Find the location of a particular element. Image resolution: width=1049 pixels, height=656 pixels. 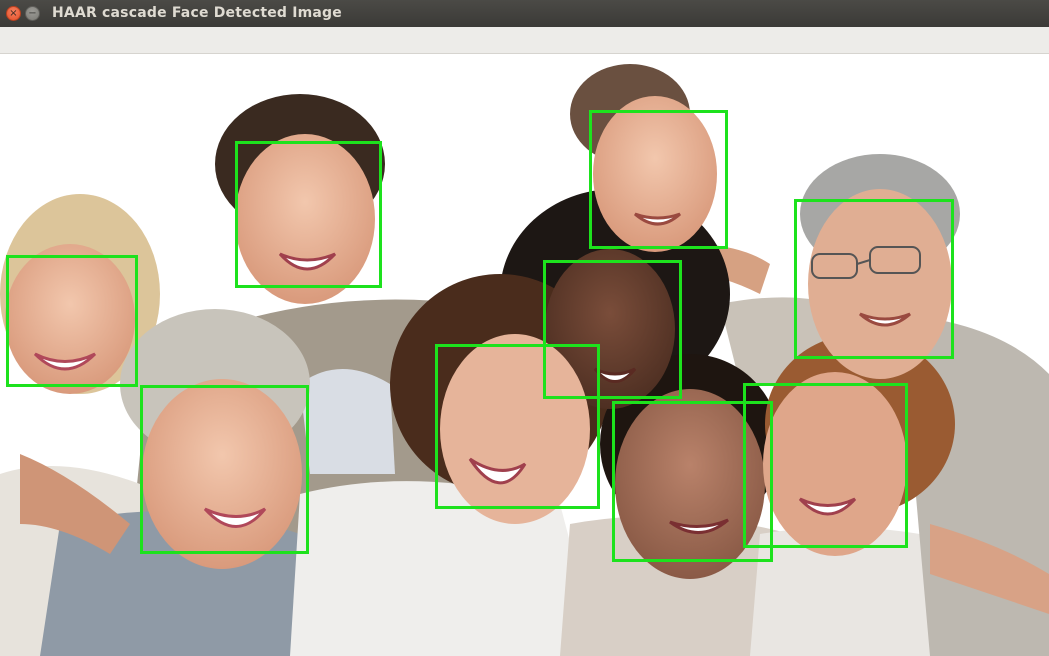

window-title: HAAR cascade Face Detected Image is located at coordinates (197, 13).